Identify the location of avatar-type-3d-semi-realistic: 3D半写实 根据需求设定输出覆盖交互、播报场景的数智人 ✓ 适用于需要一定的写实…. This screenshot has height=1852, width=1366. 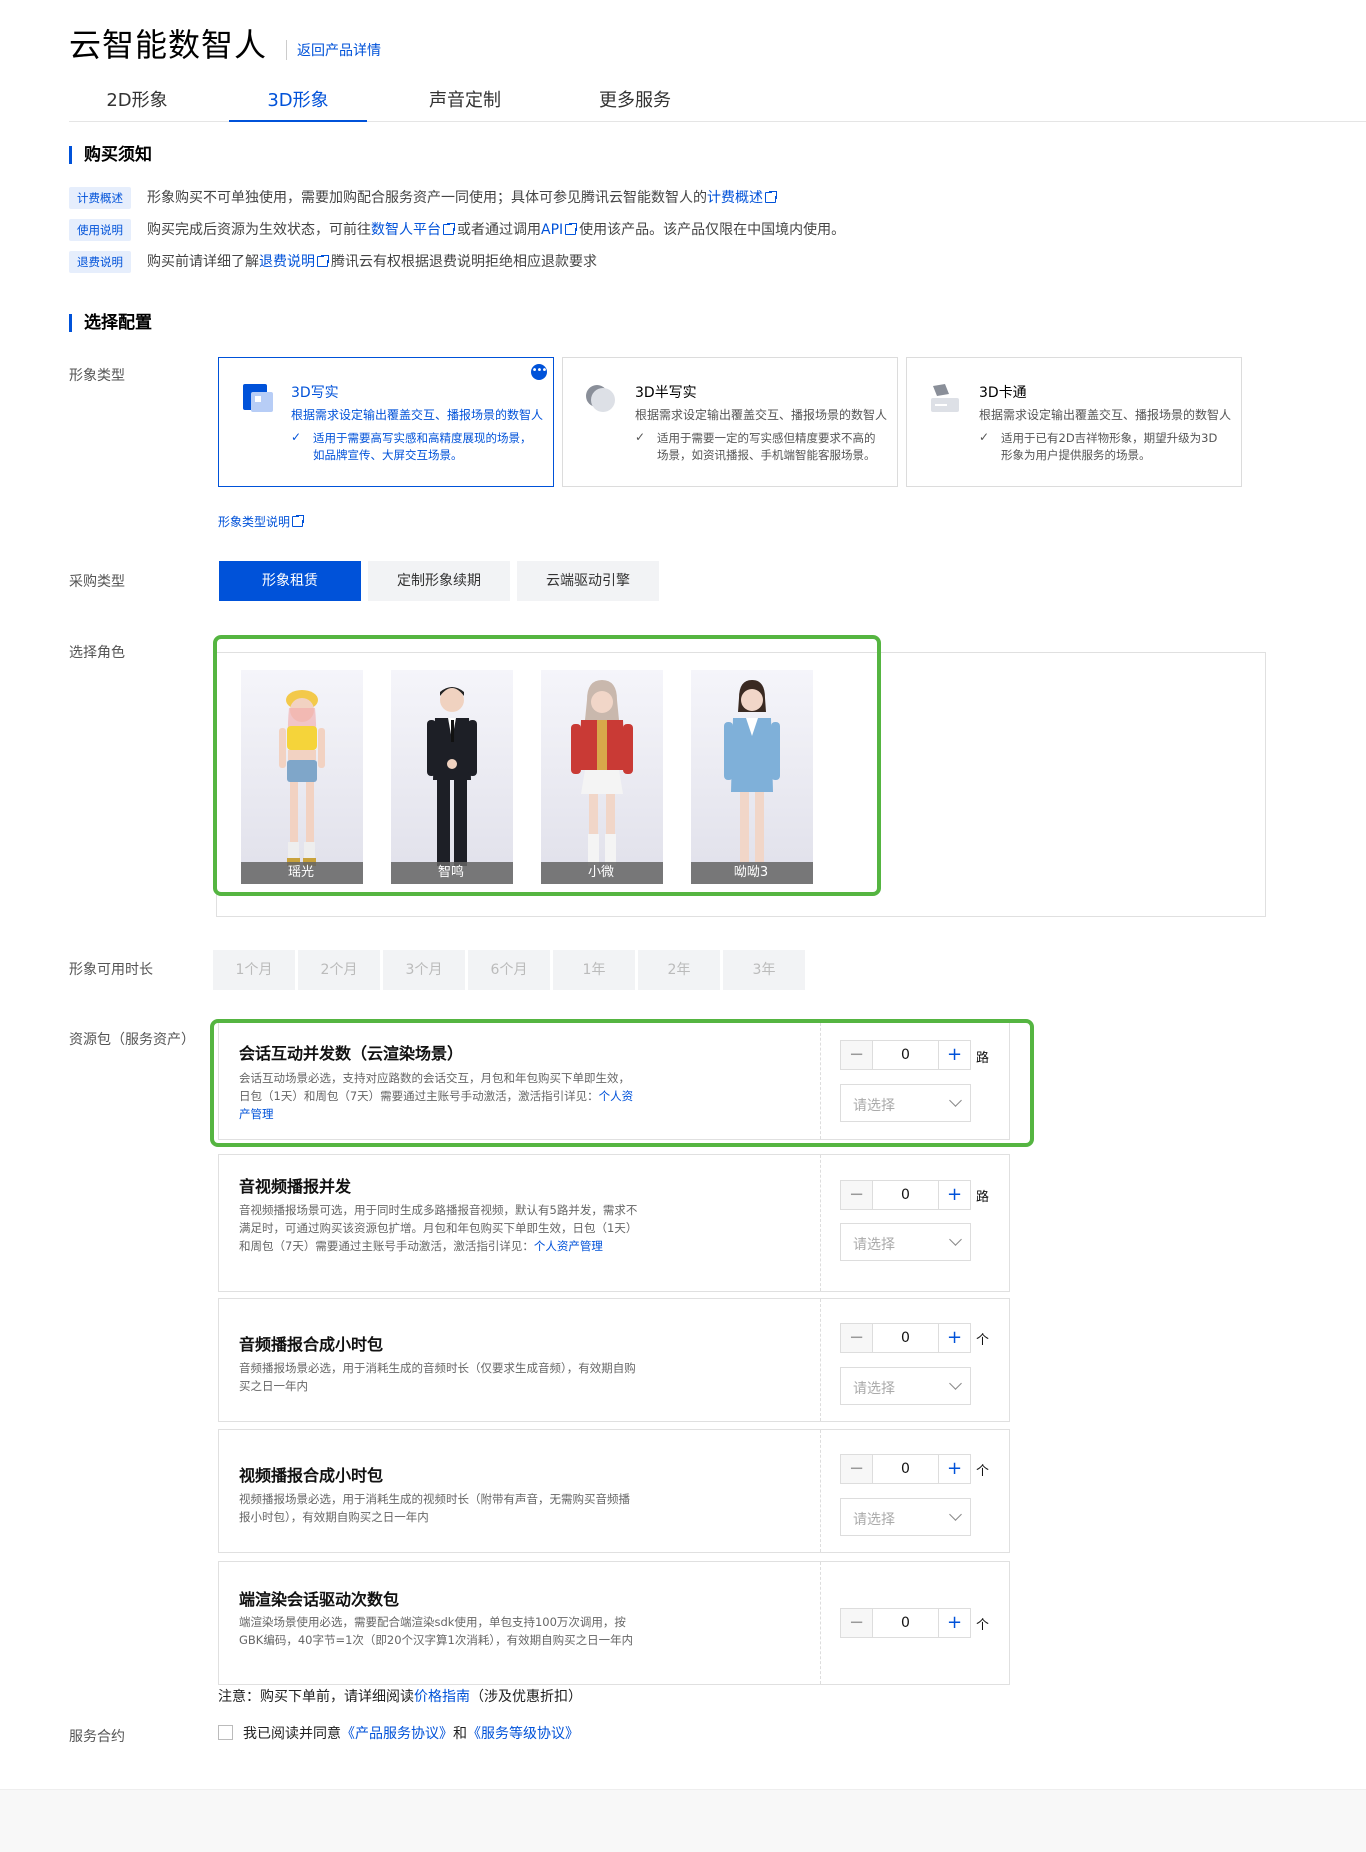
(730, 422).